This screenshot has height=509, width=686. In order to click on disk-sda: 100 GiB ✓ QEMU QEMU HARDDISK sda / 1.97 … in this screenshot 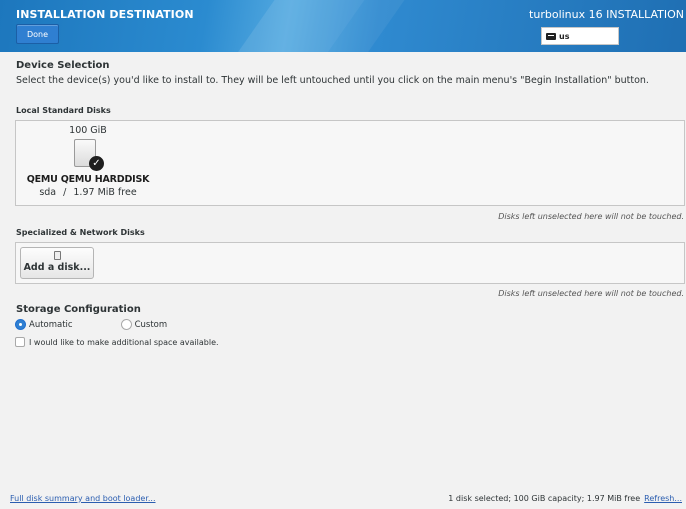, I will do `click(88, 166)`.